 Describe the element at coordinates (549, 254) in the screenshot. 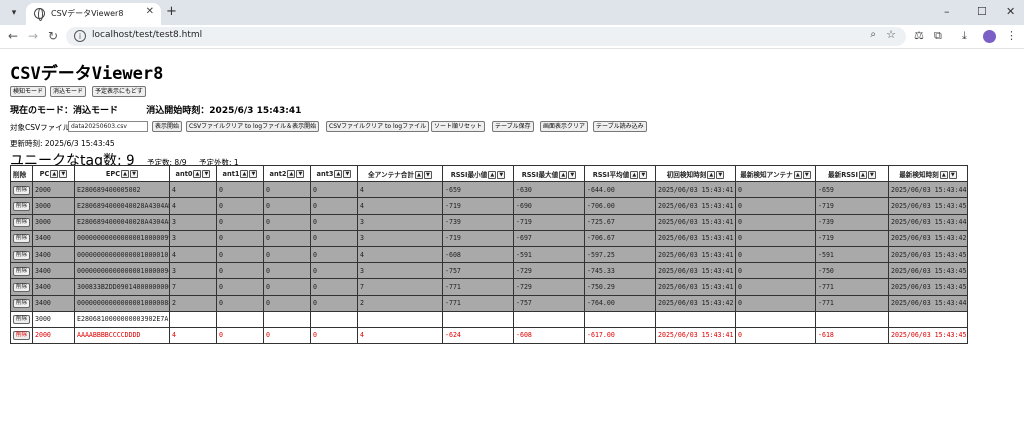

I see `table-cell: -591` at that location.